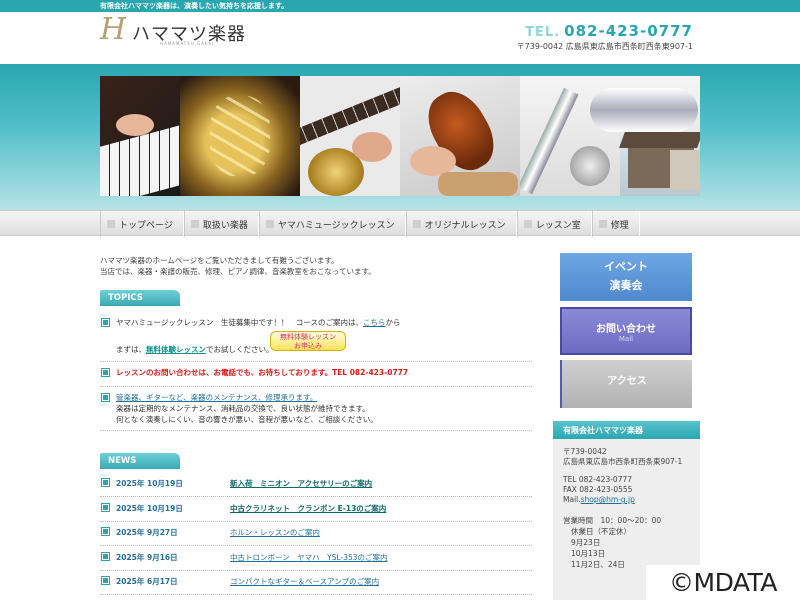 This screenshot has width=800, height=600. I want to click on news-link: 中古トロンボーン ヤマハ YSL-353のご案内, so click(309, 557).